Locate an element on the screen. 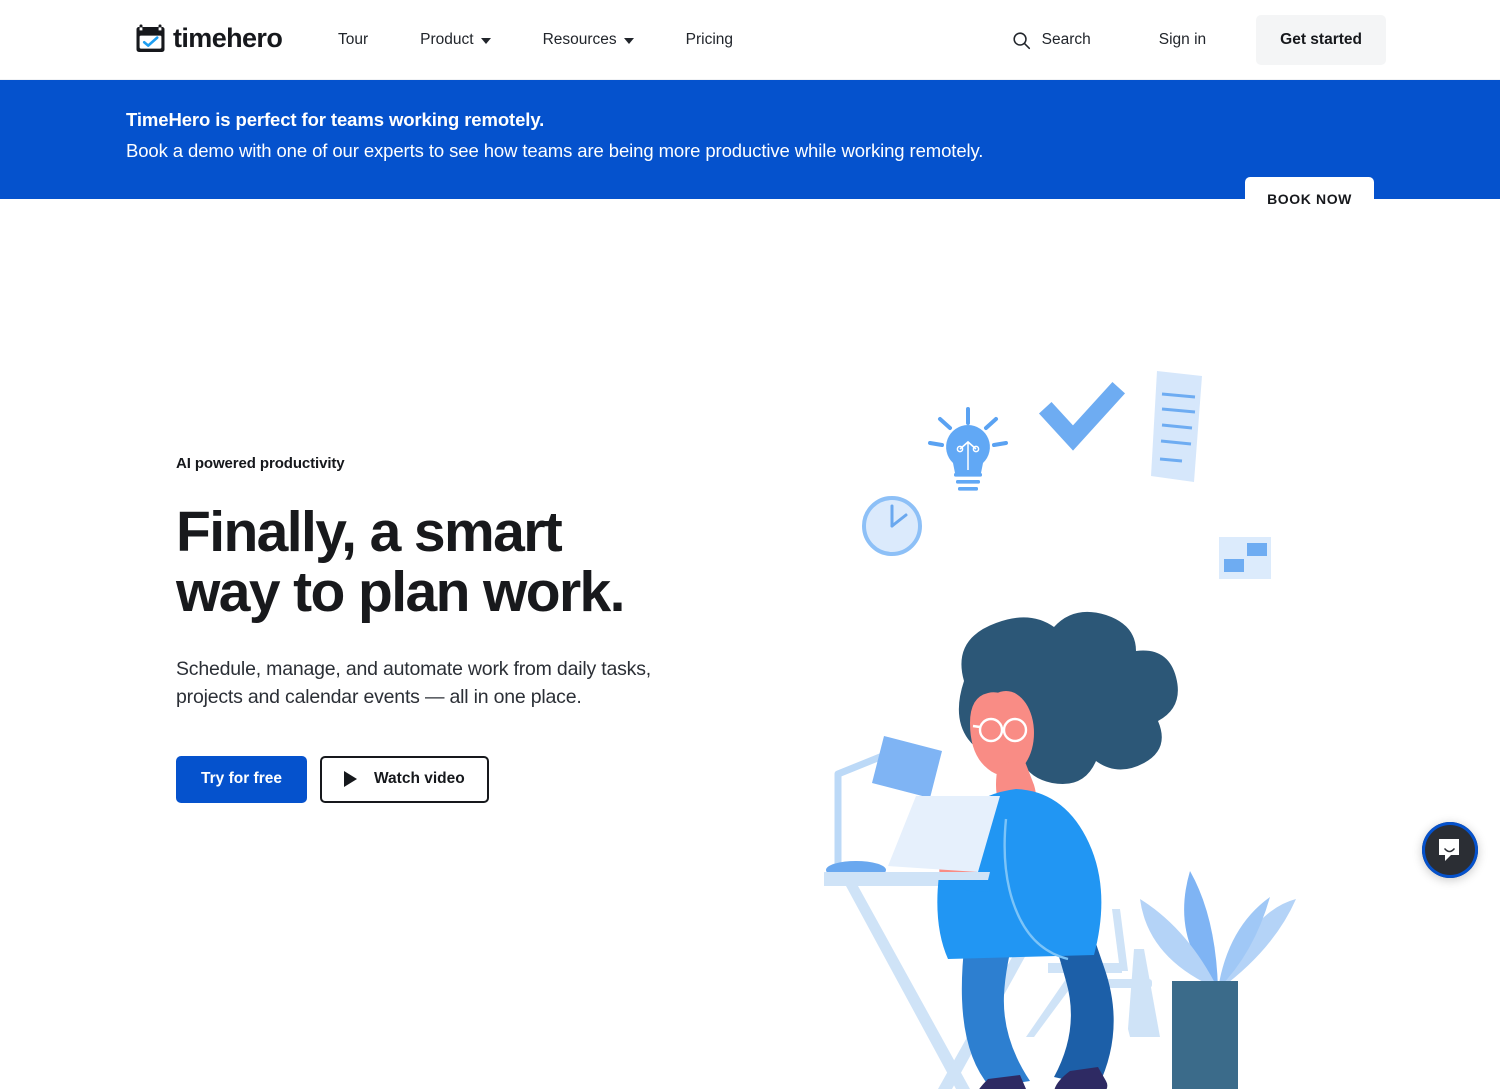 The height and width of the screenshot is (1089, 1500). hero-actions: Try for free Watch video is located at coordinates (456, 779).